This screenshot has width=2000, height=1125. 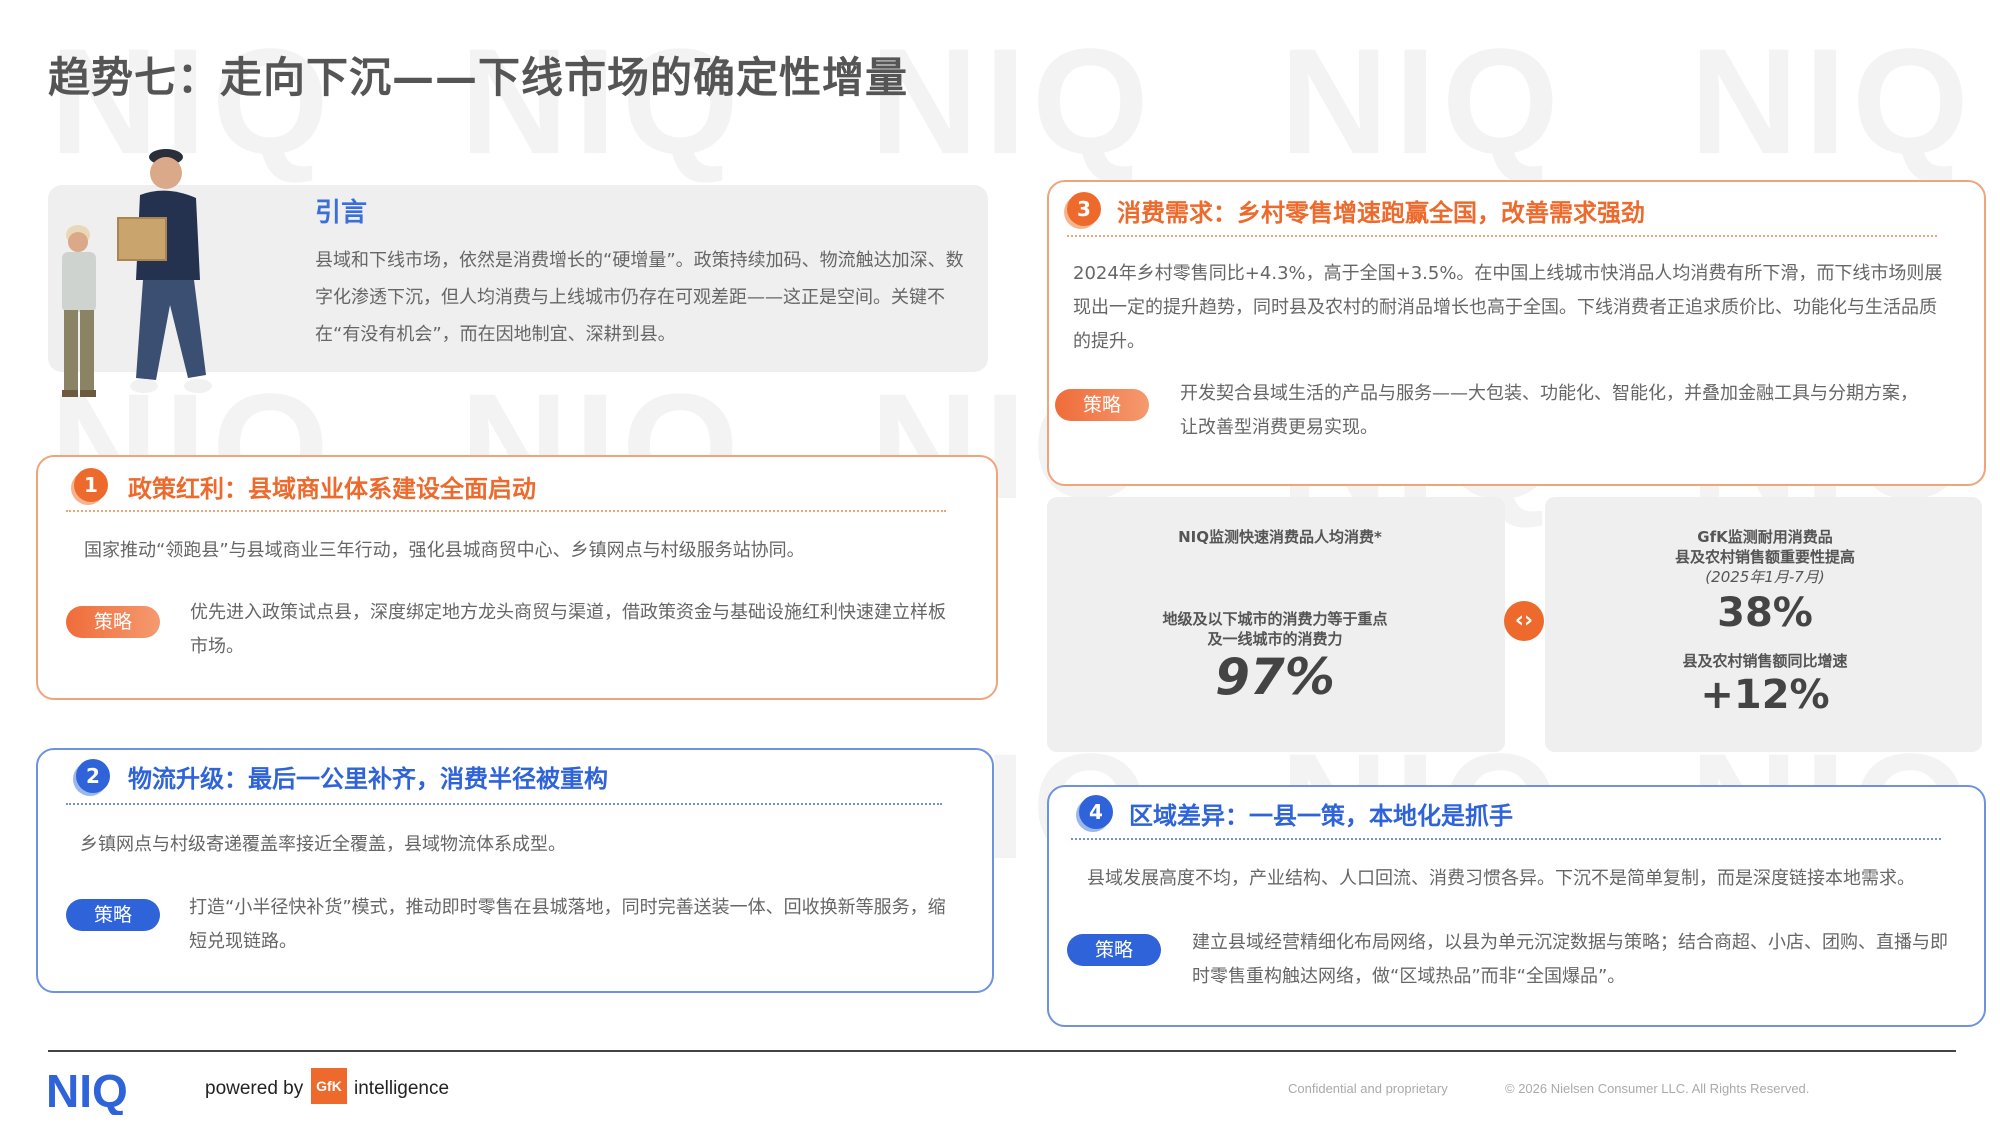 What do you see at coordinates (1368, 1088) in the screenshot?
I see `confidential-text: Confidential and proprietary` at bounding box center [1368, 1088].